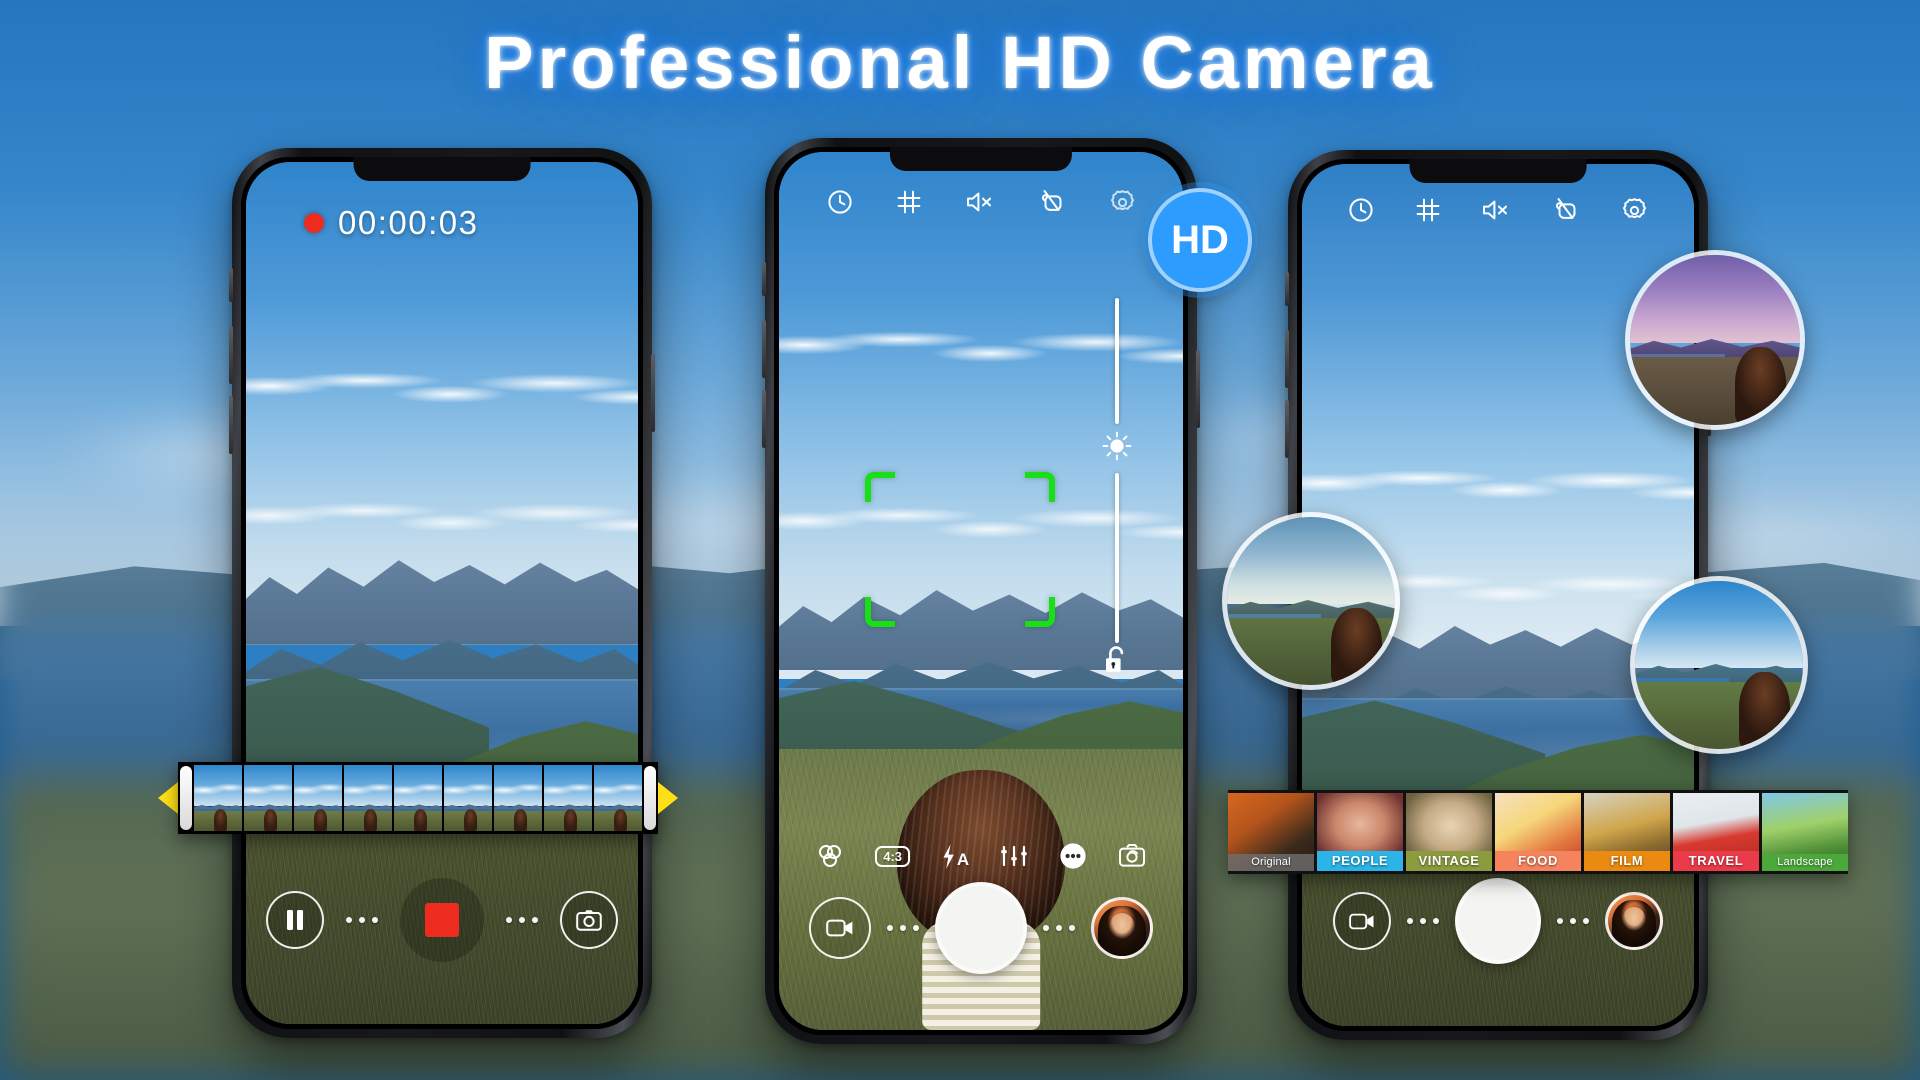 The width and height of the screenshot is (1920, 1080). Describe the element at coordinates (1040, 612) in the screenshot. I see `focus-corner-br` at that location.